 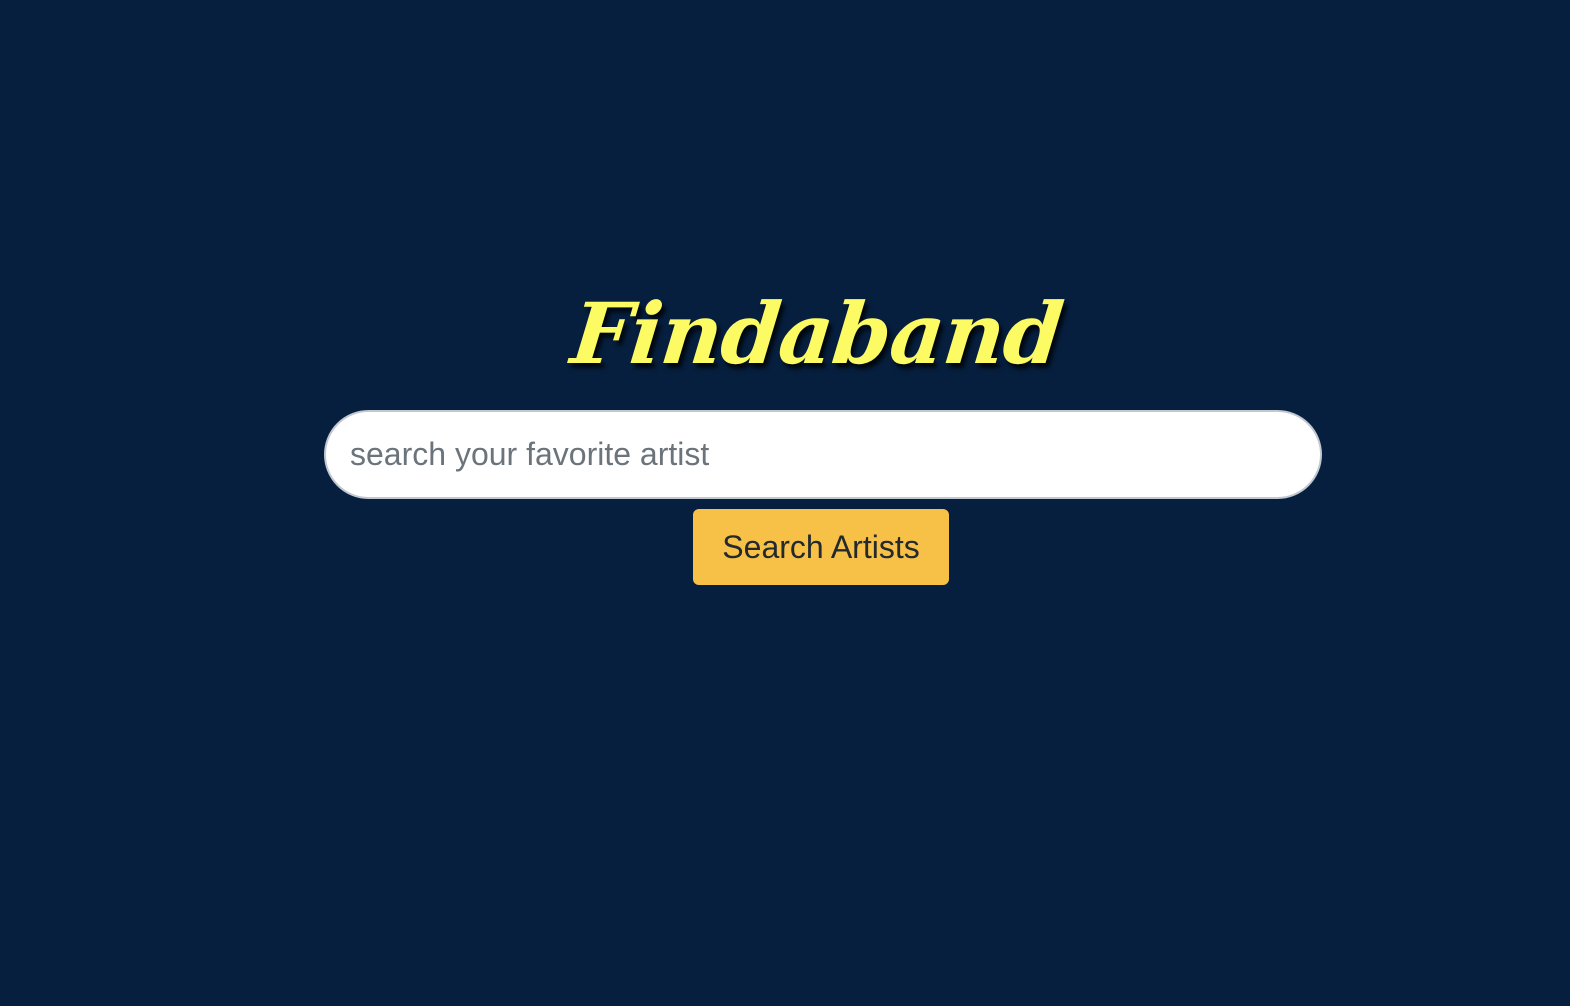 What do you see at coordinates (823, 454) in the screenshot?
I see `search-input` at bounding box center [823, 454].